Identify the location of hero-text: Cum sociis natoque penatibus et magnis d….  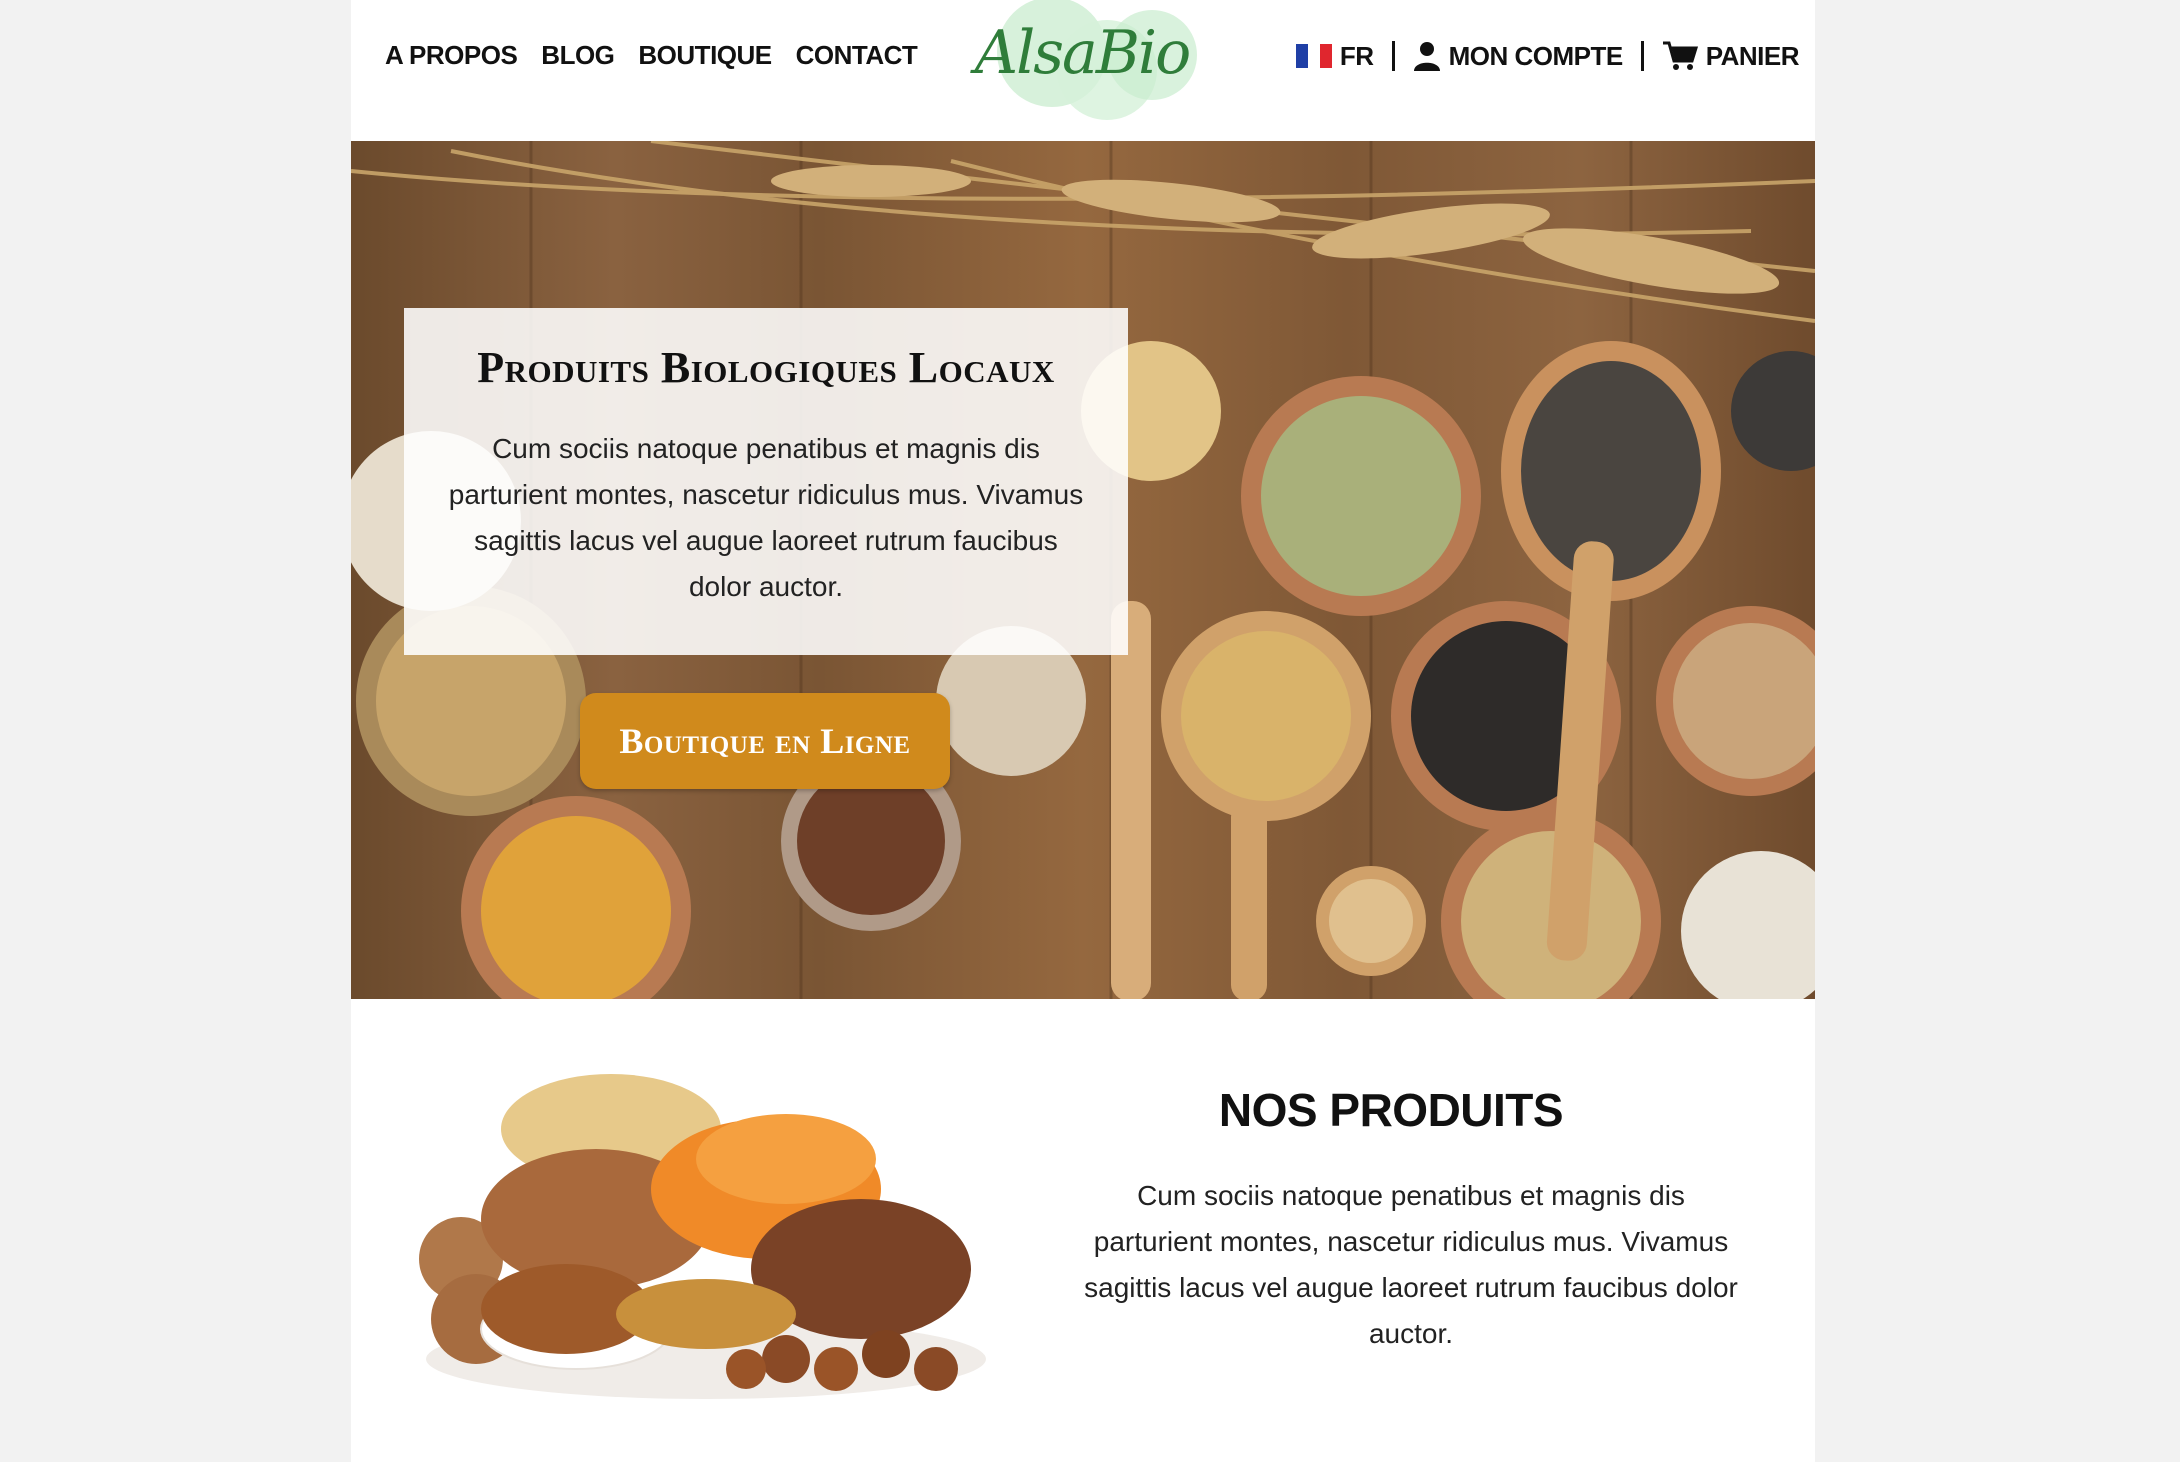
(766, 517).